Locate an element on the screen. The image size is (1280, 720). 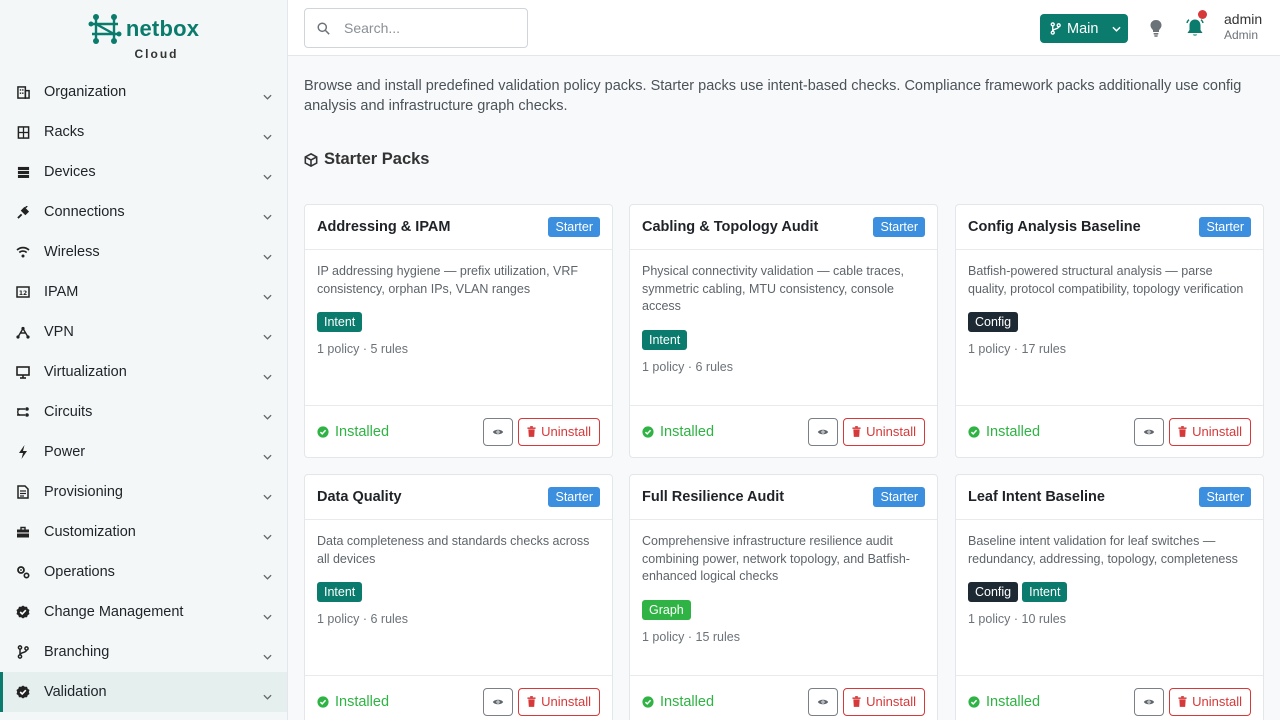
rack-icon is located at coordinates (23, 132).